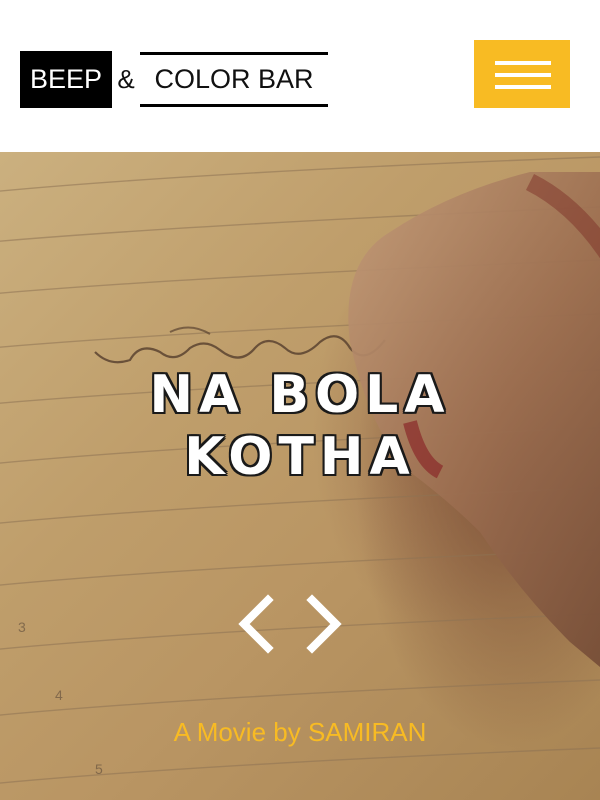 This screenshot has width=600, height=800. I want to click on svg-text: 5, so click(99, 769).